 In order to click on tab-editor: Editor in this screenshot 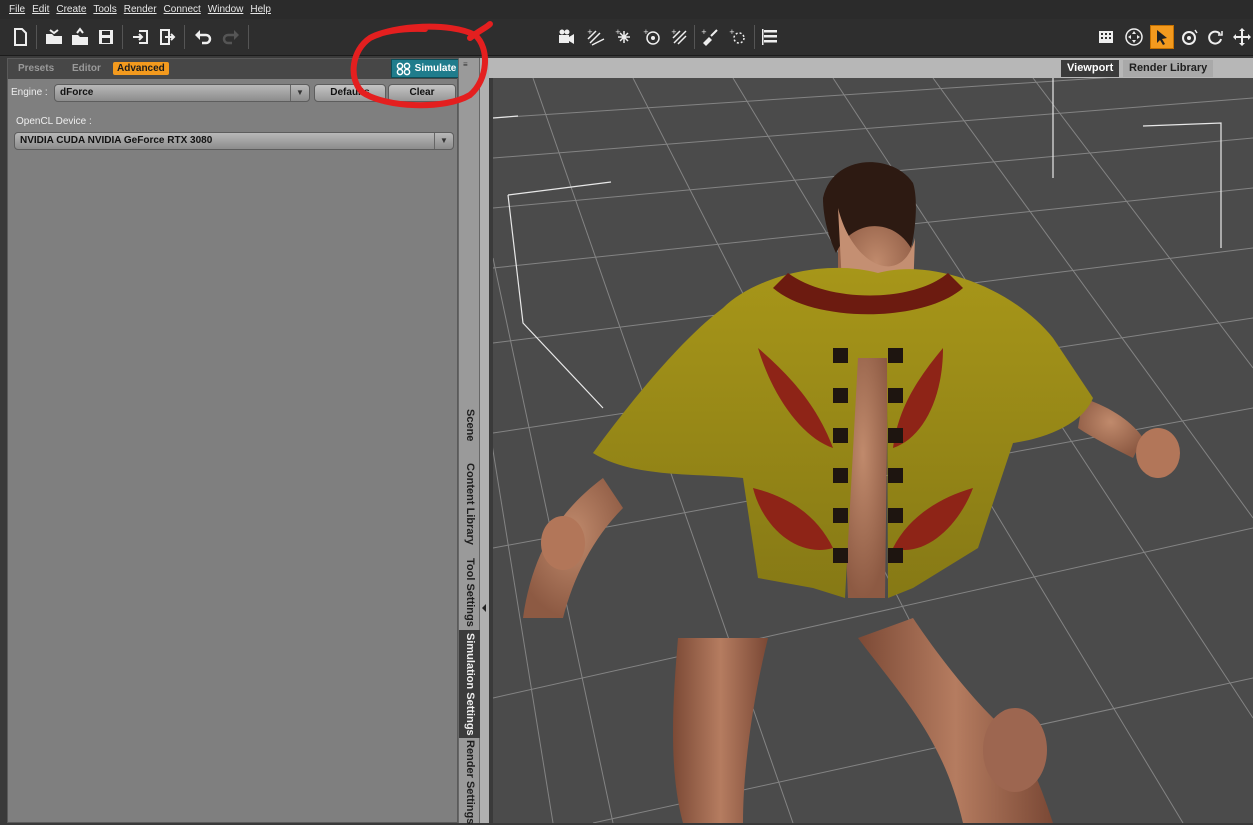, I will do `click(86, 68)`.